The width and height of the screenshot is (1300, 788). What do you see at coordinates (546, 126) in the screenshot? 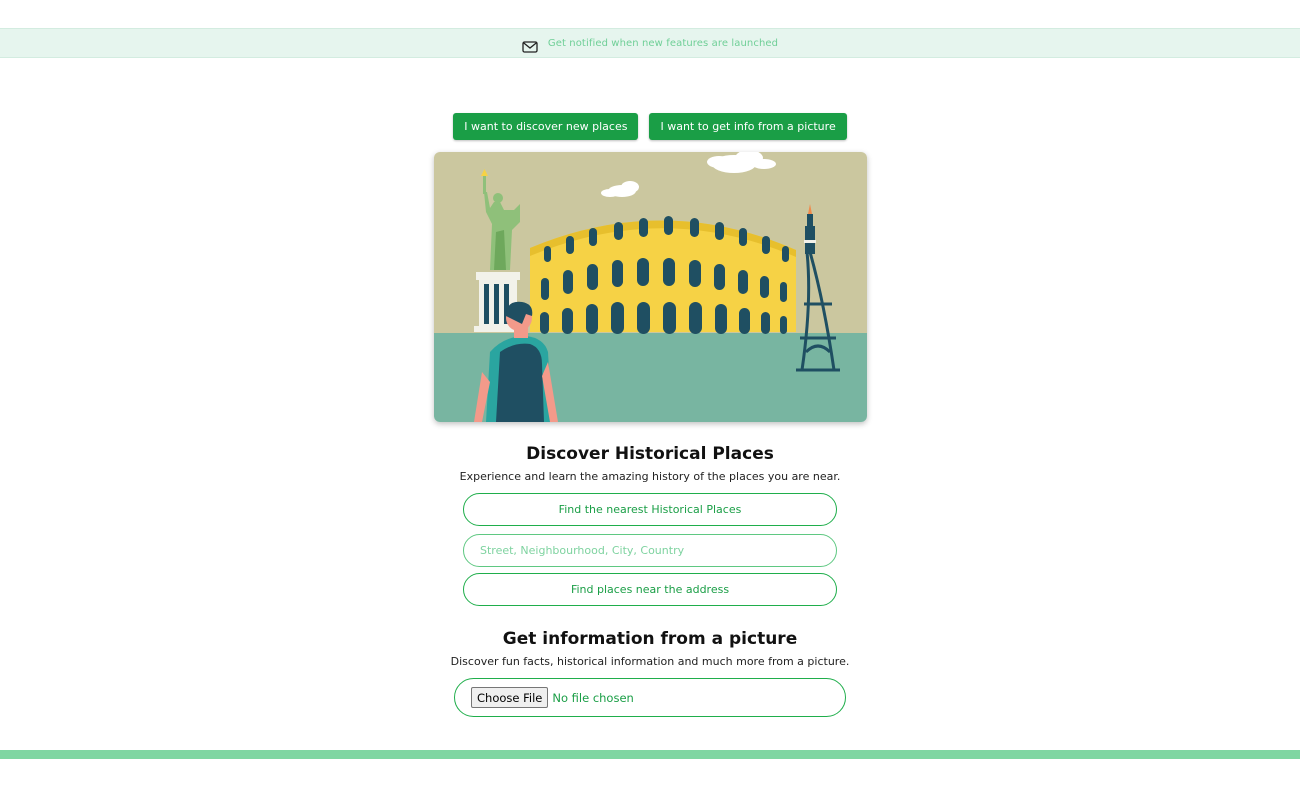
I see `discover-places-button: I want to discover new places` at bounding box center [546, 126].